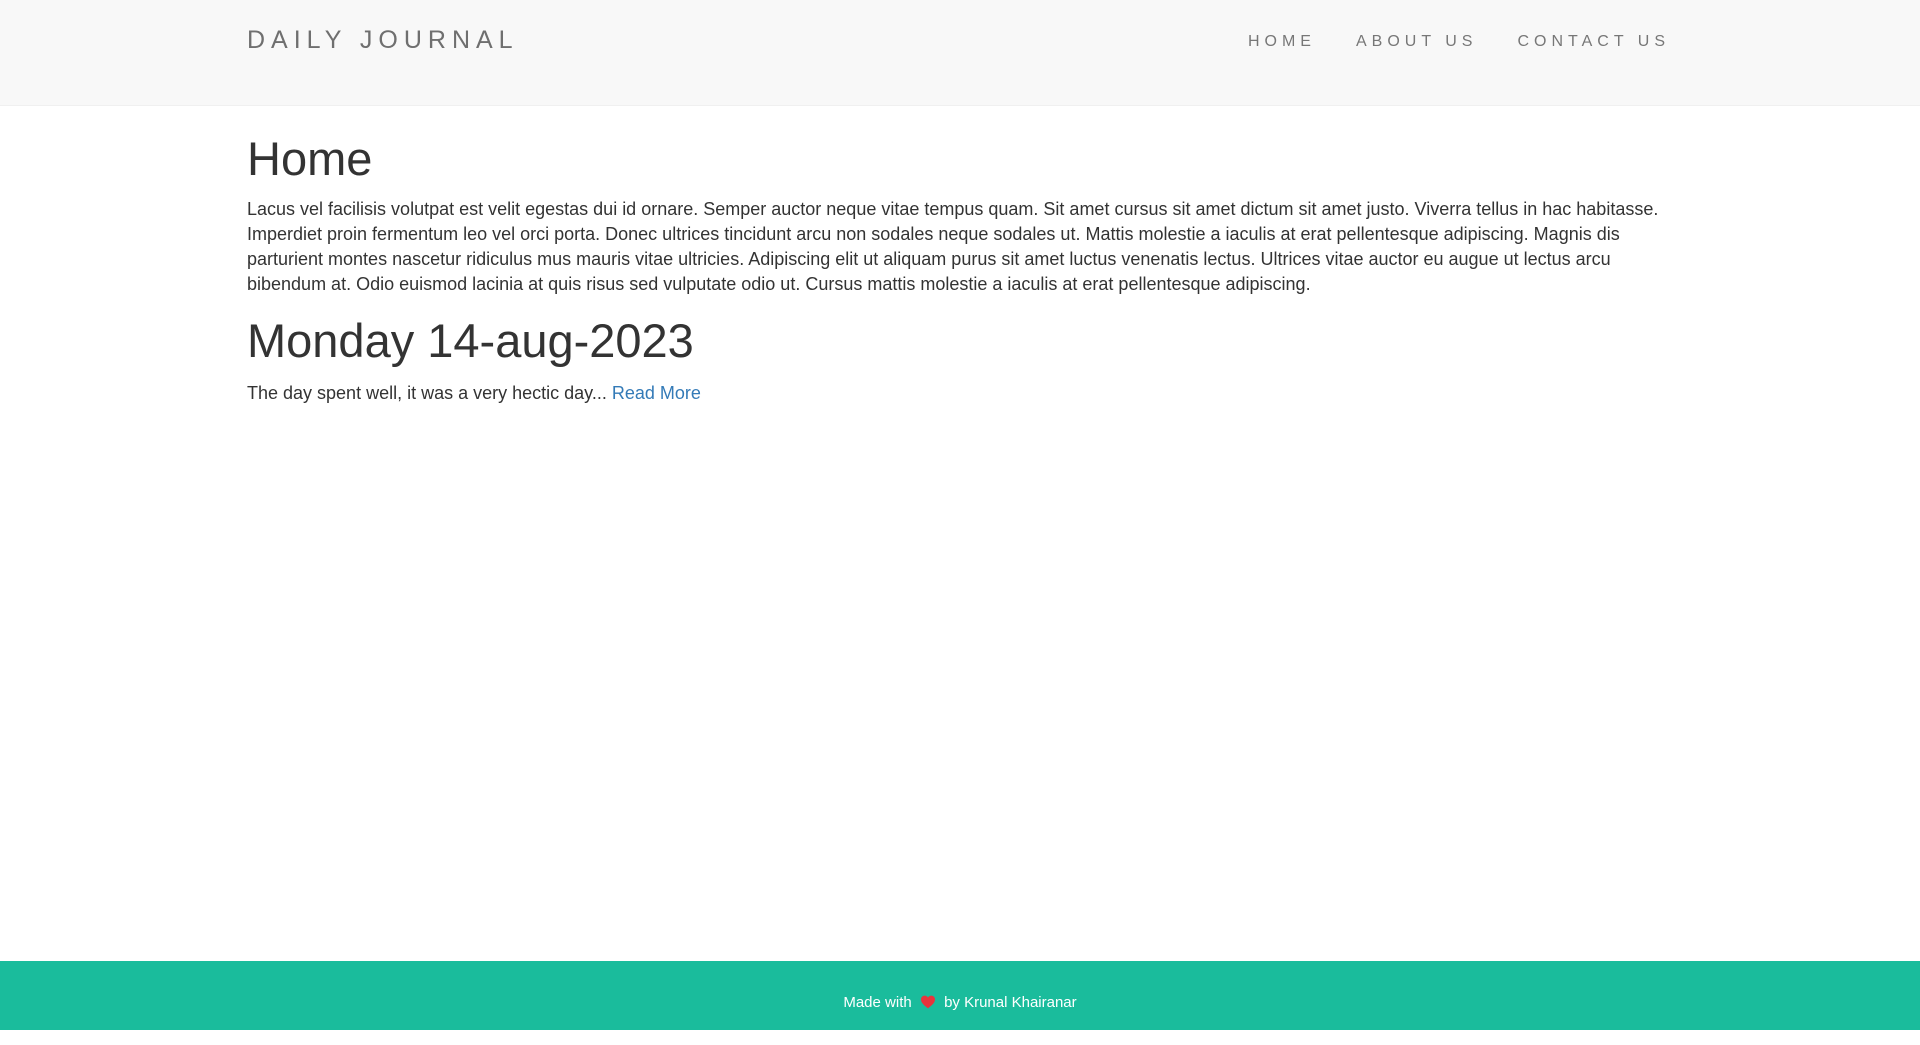 The width and height of the screenshot is (1920, 1045). What do you see at coordinates (960, 53) in the screenshot?
I see `navbar: DAILY JOURNAL HOME ABOUT US CONTACT US` at bounding box center [960, 53].